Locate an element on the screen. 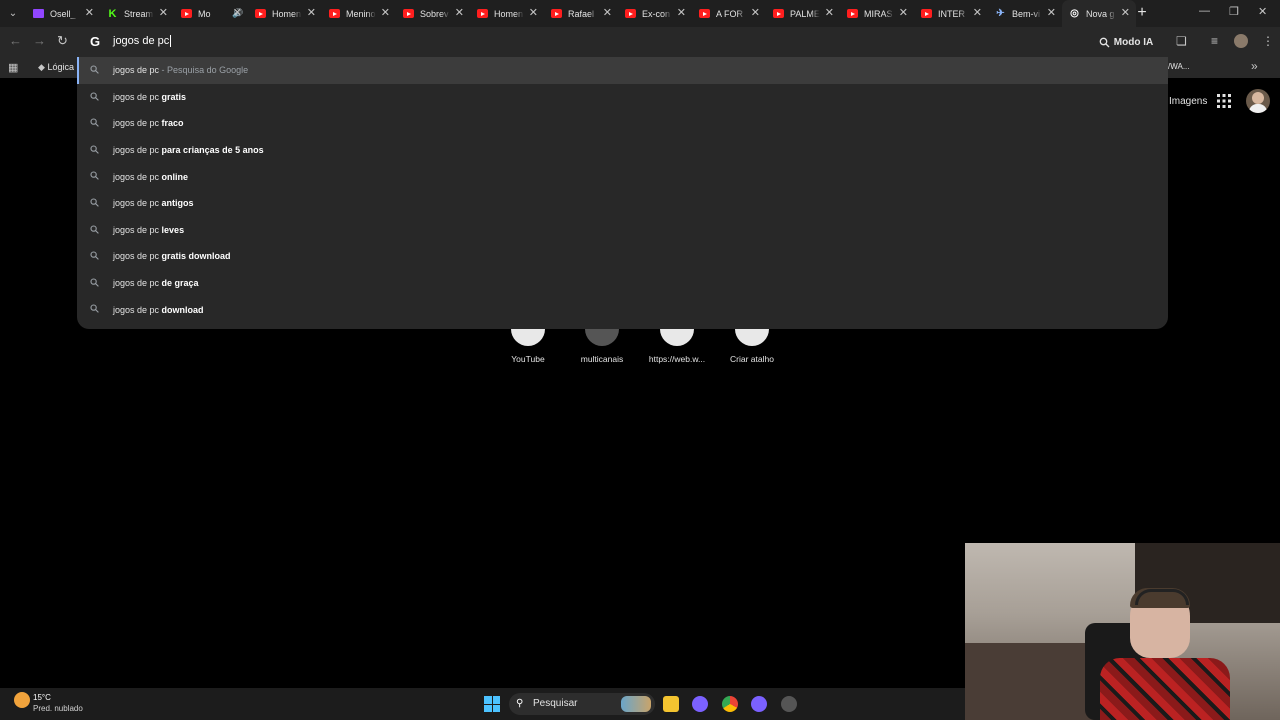  tab: A FOR ✕ is located at coordinates (729, 13).